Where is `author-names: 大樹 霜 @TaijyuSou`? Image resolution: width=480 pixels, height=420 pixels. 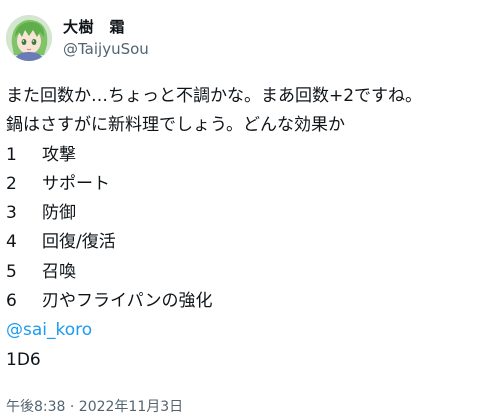 author-names: 大樹 霜 @TaijyuSou is located at coordinates (106, 38).